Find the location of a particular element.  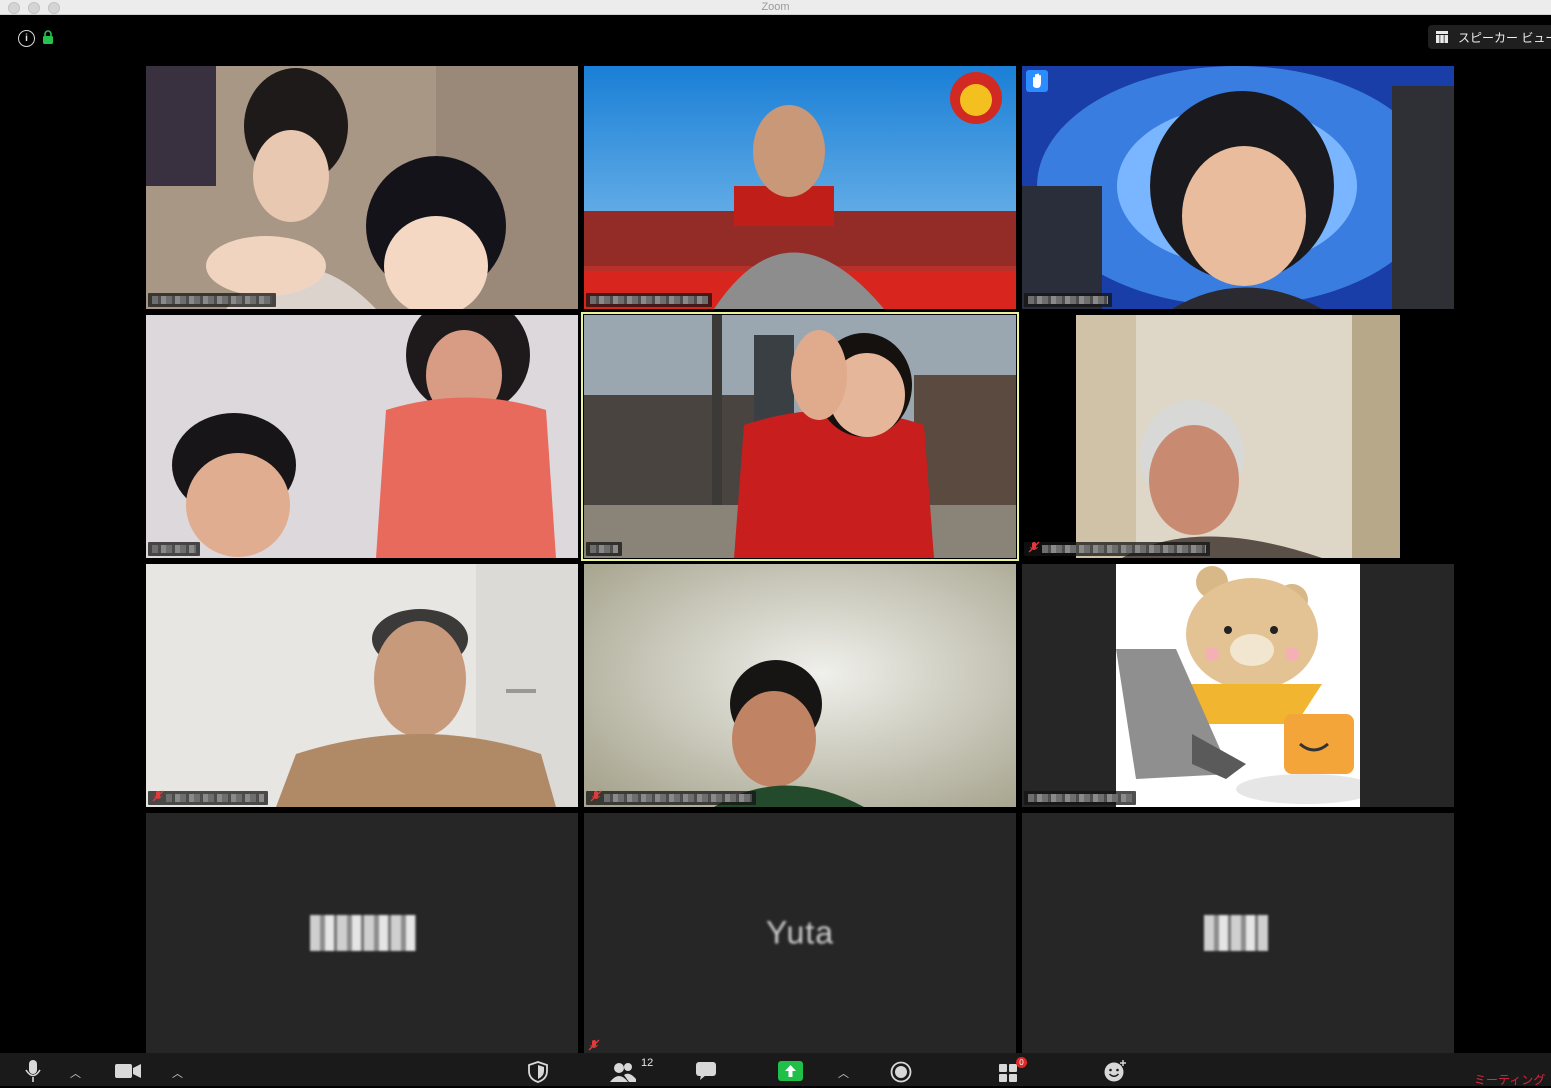

share-screen-button is located at coordinates (790, 1072).